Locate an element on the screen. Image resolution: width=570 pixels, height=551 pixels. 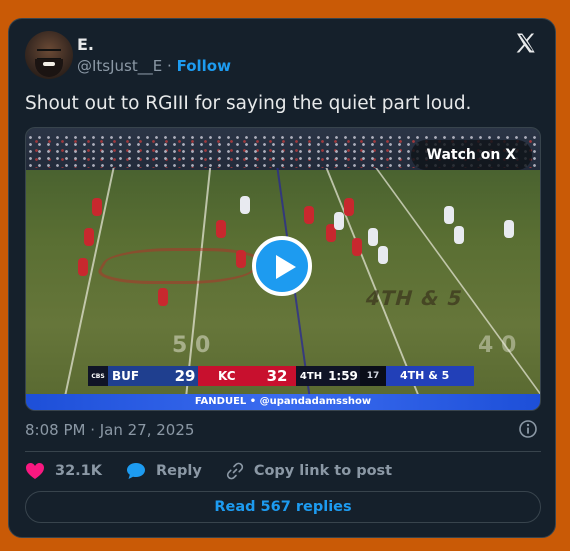
play-clock: 17 is located at coordinates (373, 376).